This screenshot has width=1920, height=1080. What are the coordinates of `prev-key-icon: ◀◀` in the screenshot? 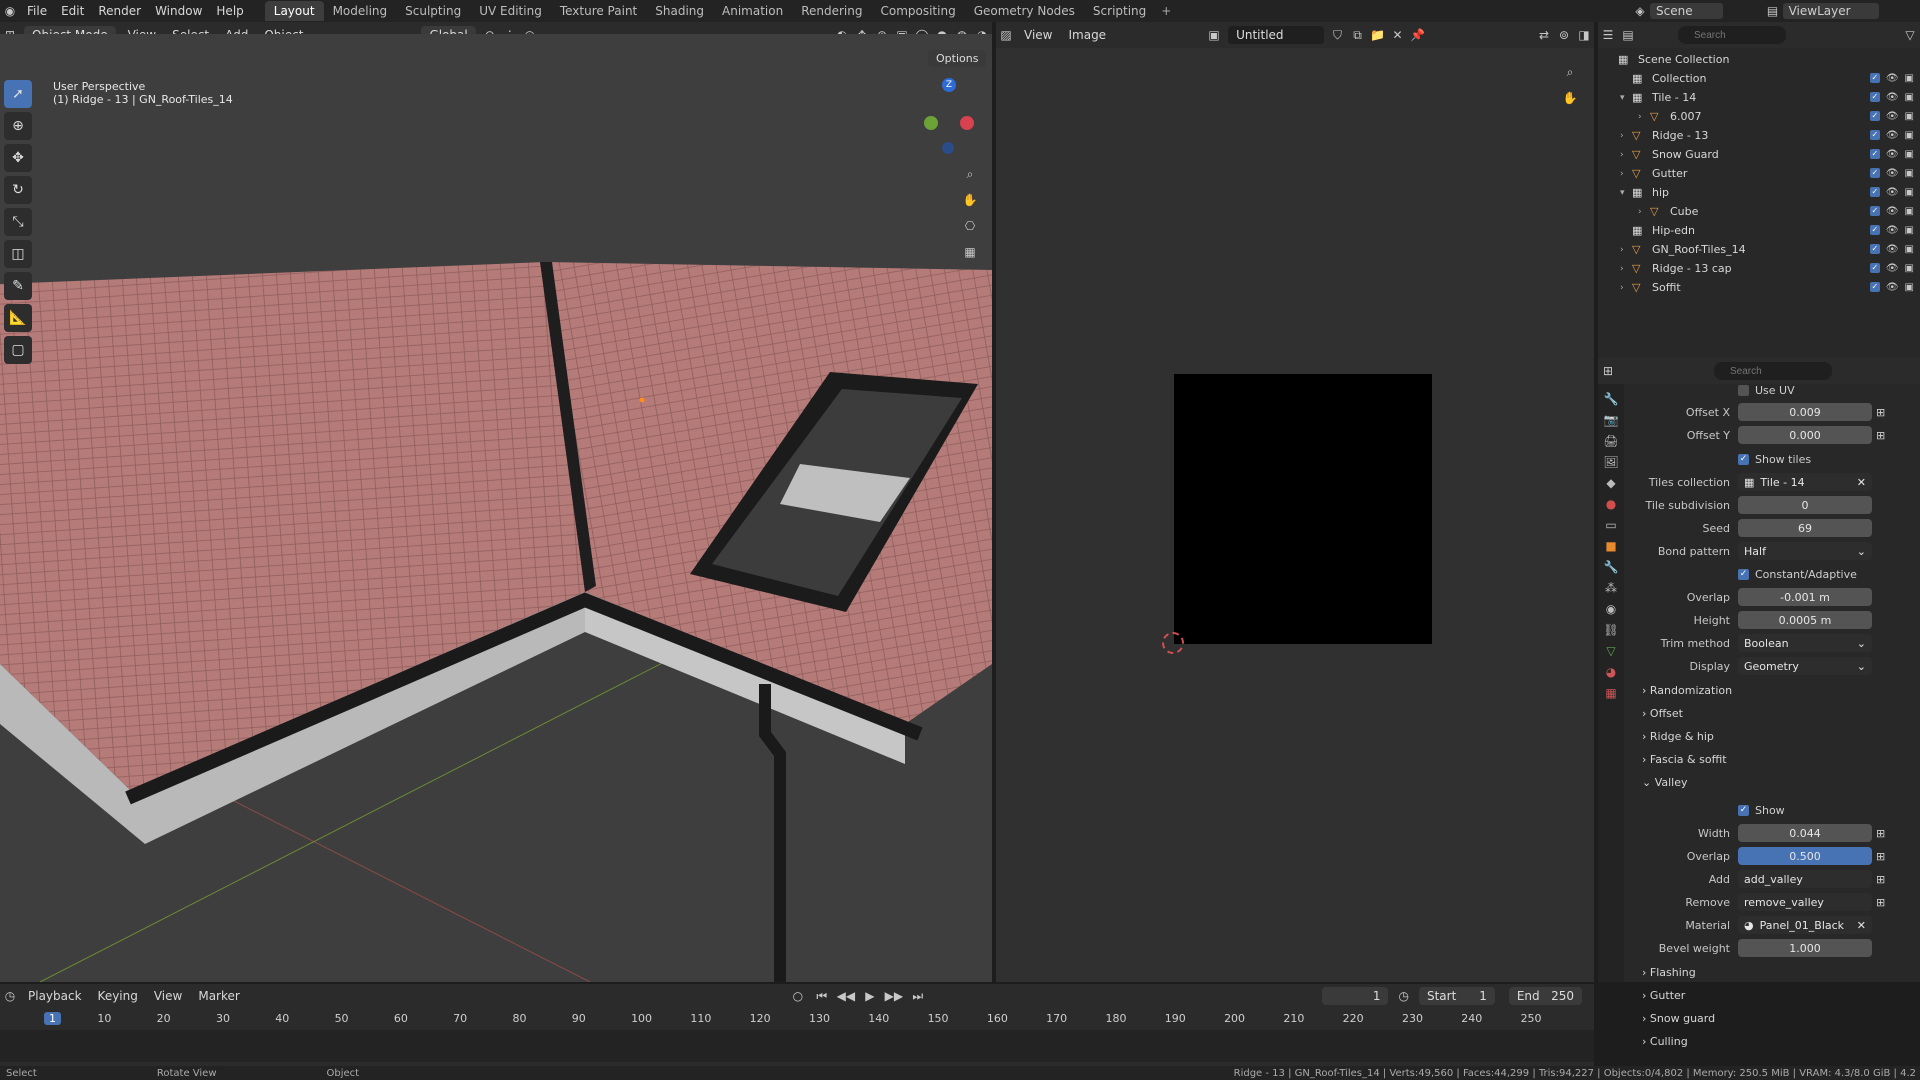 It's located at (846, 996).